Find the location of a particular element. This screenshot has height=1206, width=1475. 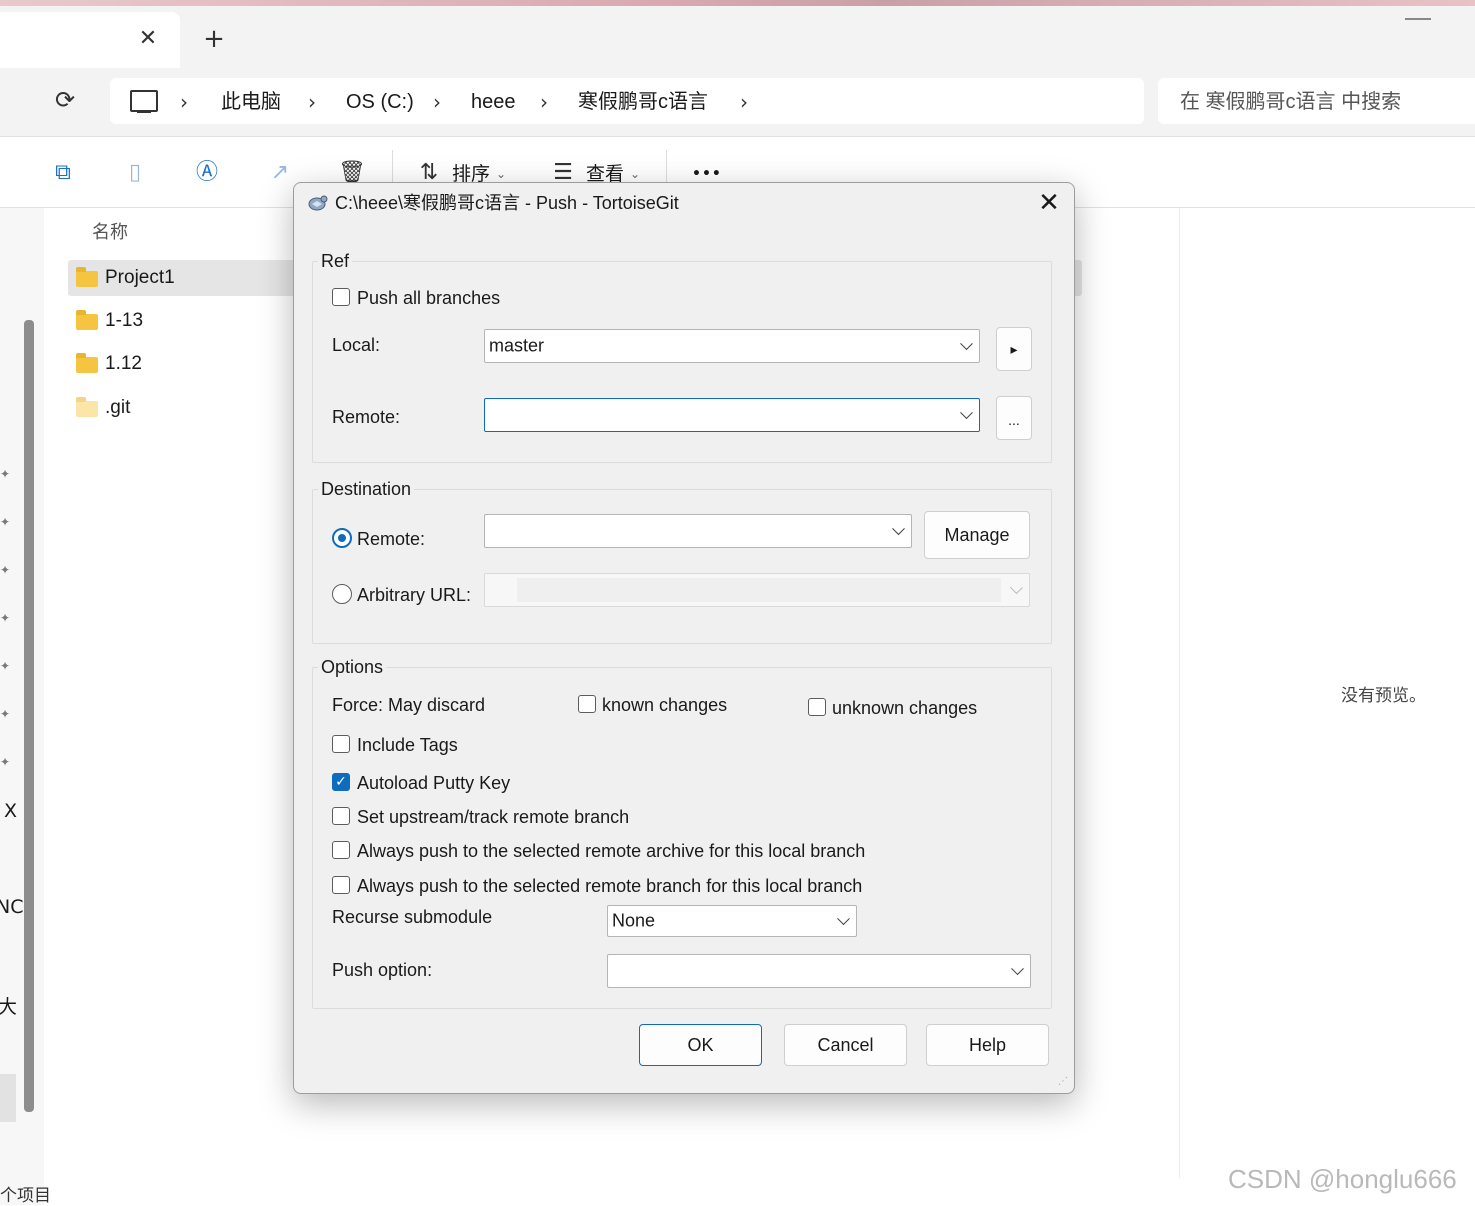

column-header-name: 名称 is located at coordinates (110, 232).